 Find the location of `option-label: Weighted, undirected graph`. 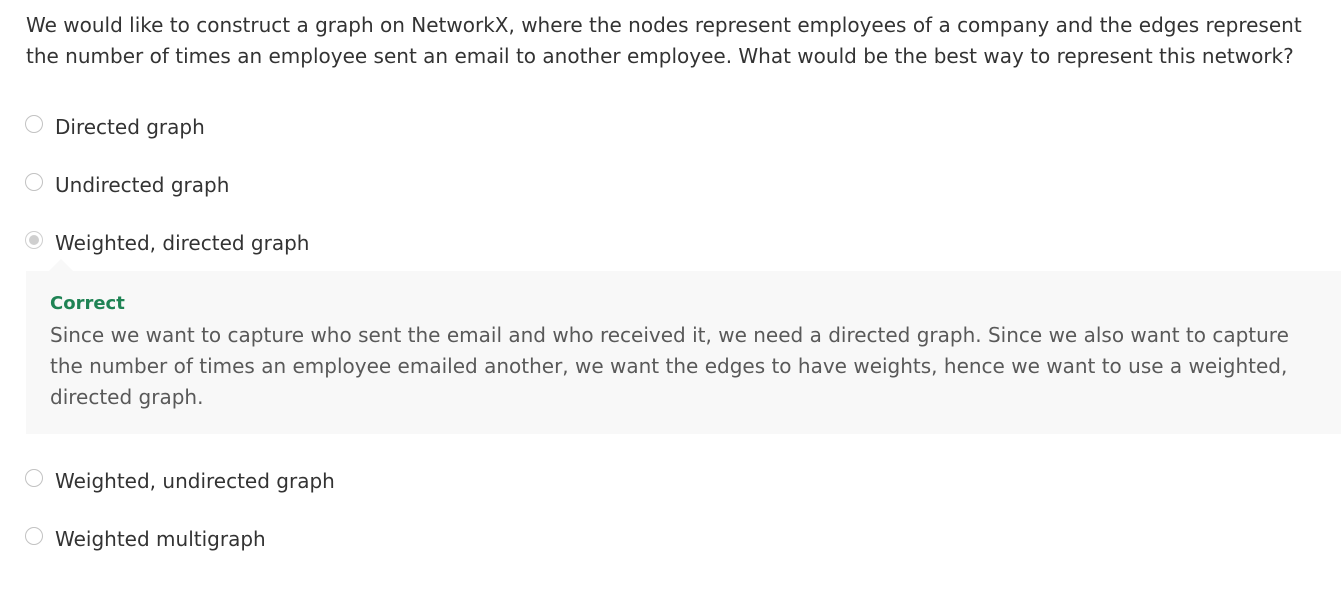

option-label: Weighted, undirected graph is located at coordinates (195, 481).